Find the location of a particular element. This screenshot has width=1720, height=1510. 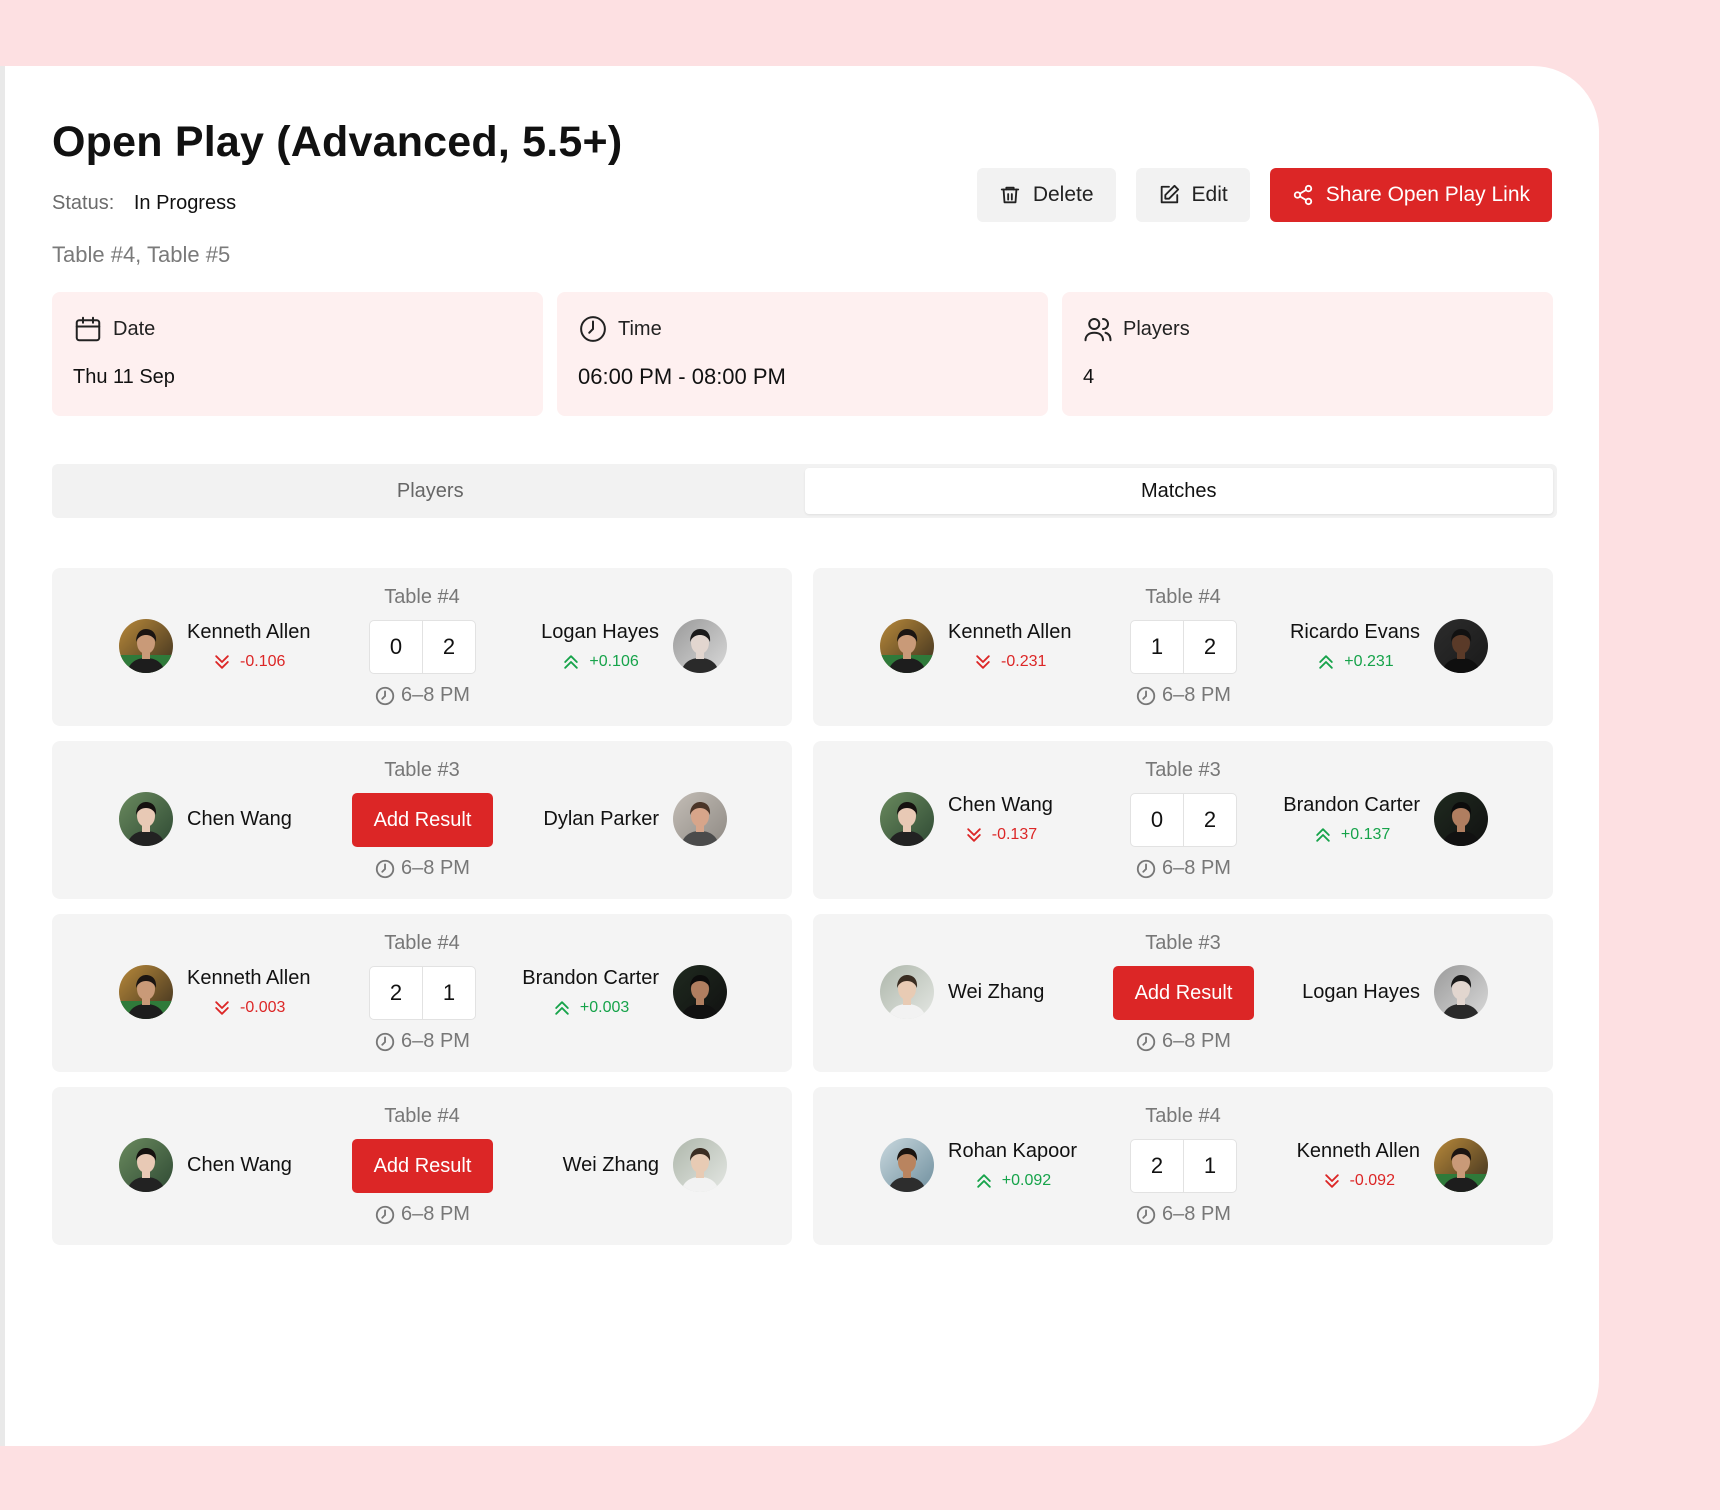

player-info: Rohan Kapoor +0.092 is located at coordinates (1012, 1165).